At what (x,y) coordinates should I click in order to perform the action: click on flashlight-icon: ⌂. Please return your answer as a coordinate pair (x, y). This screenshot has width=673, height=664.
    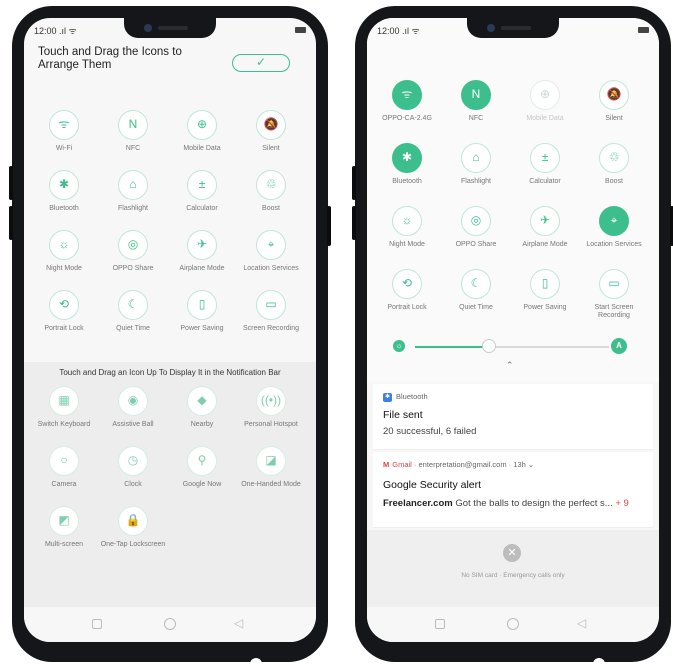
    Looking at the image, I should click on (476, 158).